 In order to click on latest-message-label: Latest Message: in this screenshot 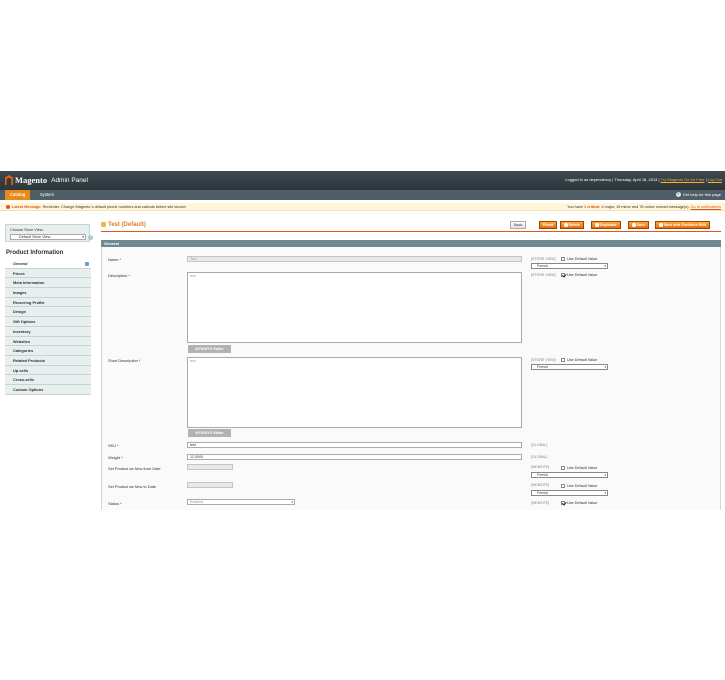, I will do `click(27, 206)`.